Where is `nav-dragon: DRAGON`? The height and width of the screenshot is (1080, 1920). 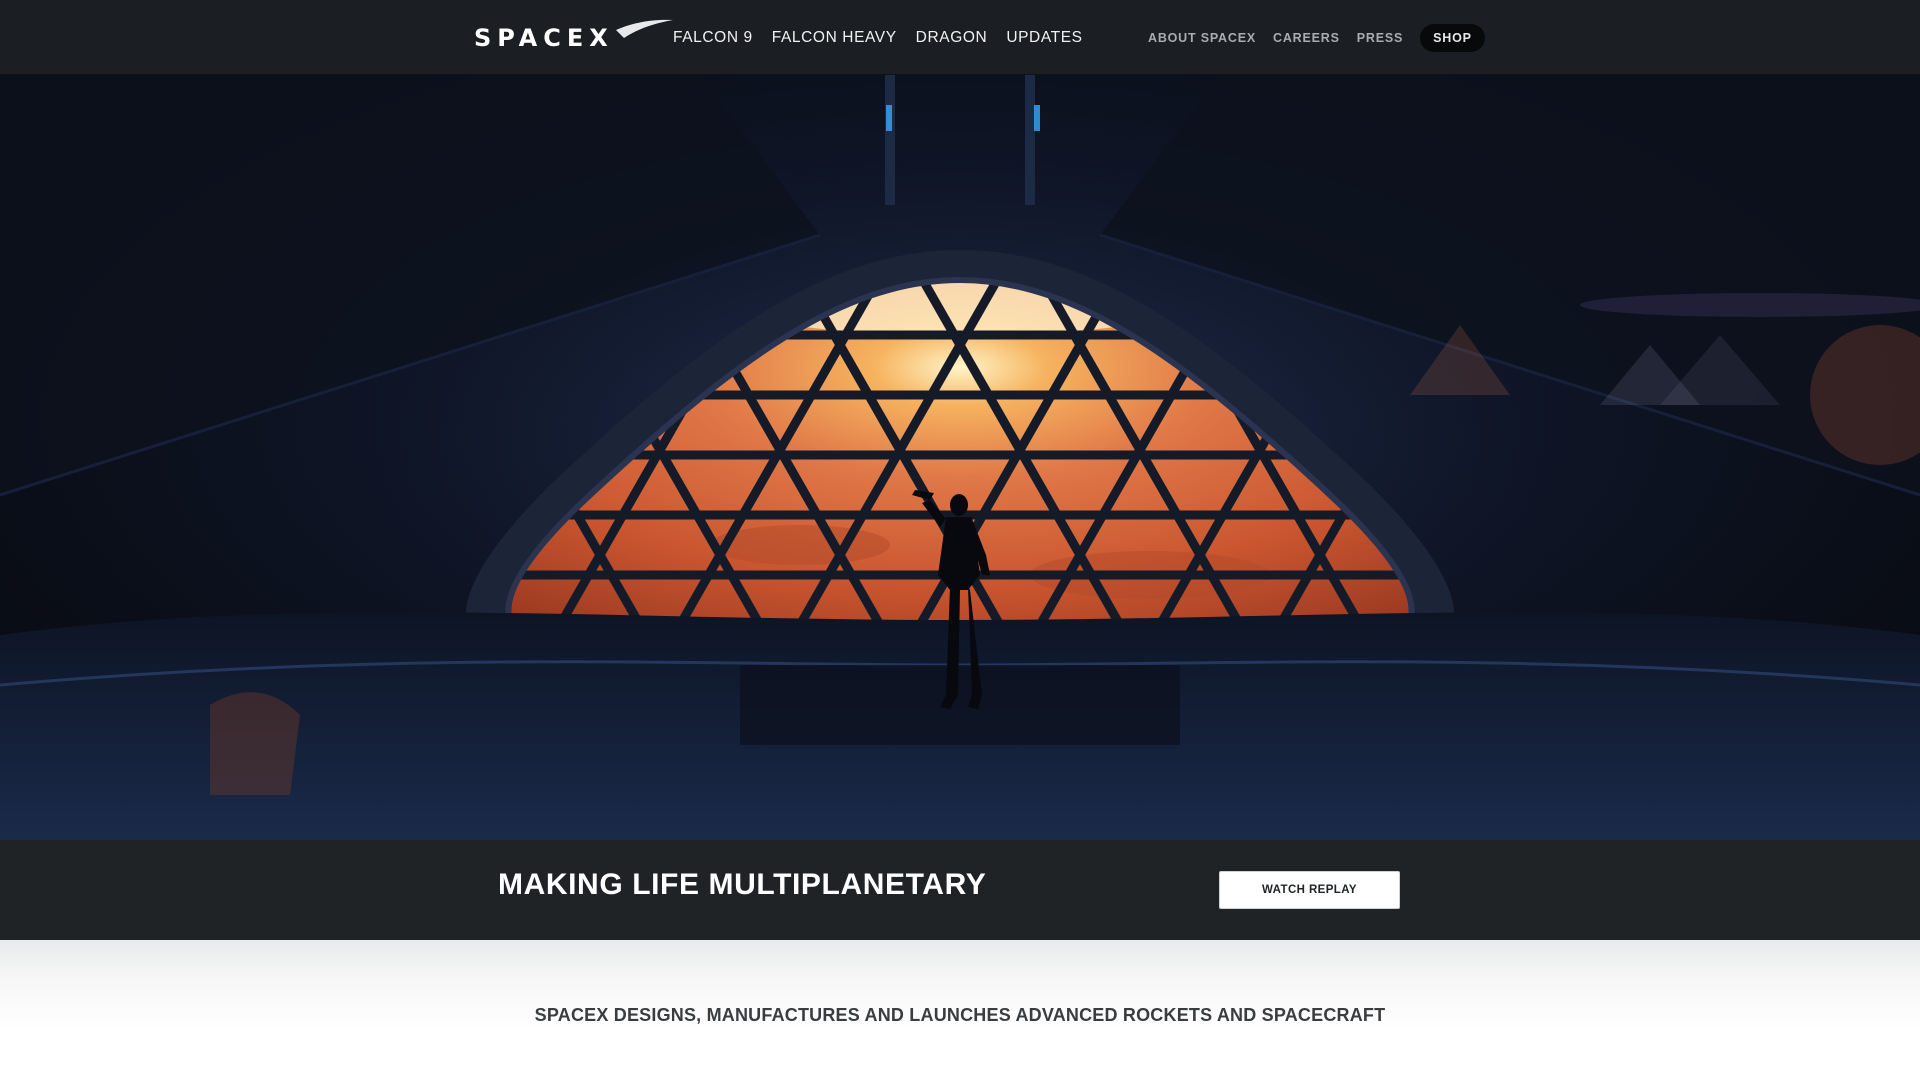
nav-dragon: DRAGON is located at coordinates (952, 38).